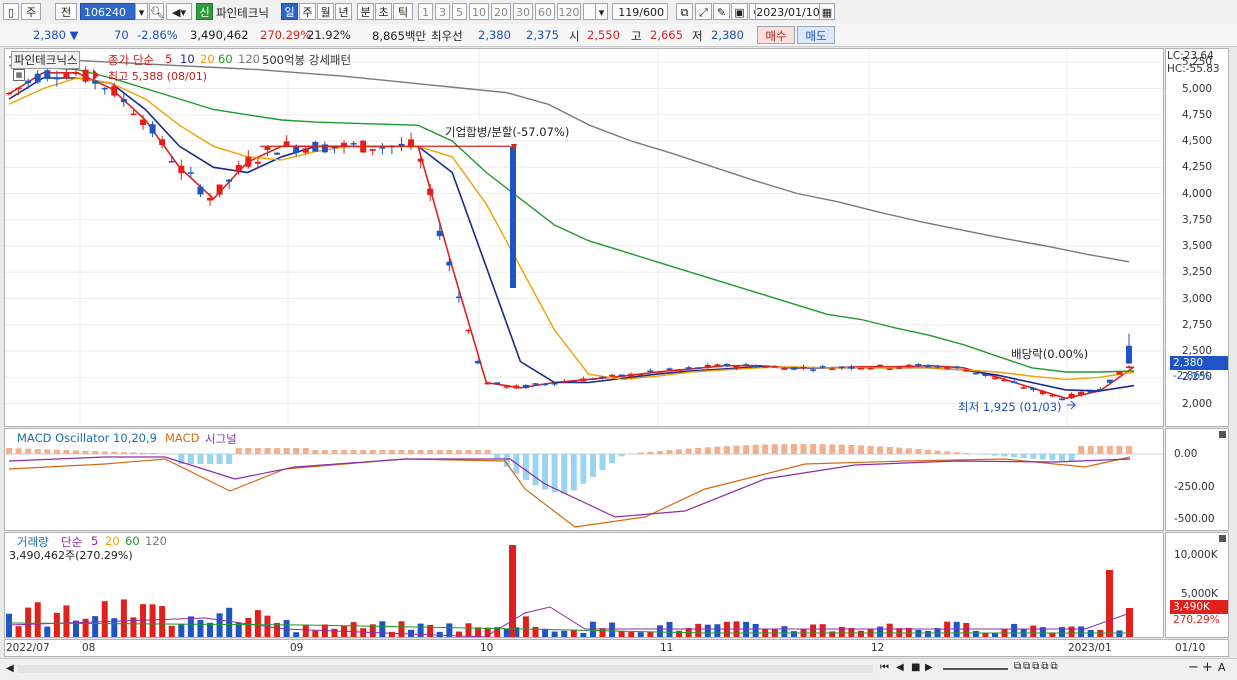  Describe the element at coordinates (66, 11) in the screenshot. I see `prev-button: 전` at that location.